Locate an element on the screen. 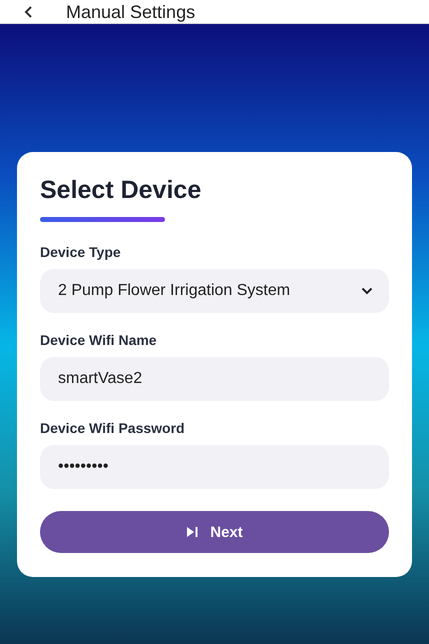  field-label: Device Type is located at coordinates (81, 252).